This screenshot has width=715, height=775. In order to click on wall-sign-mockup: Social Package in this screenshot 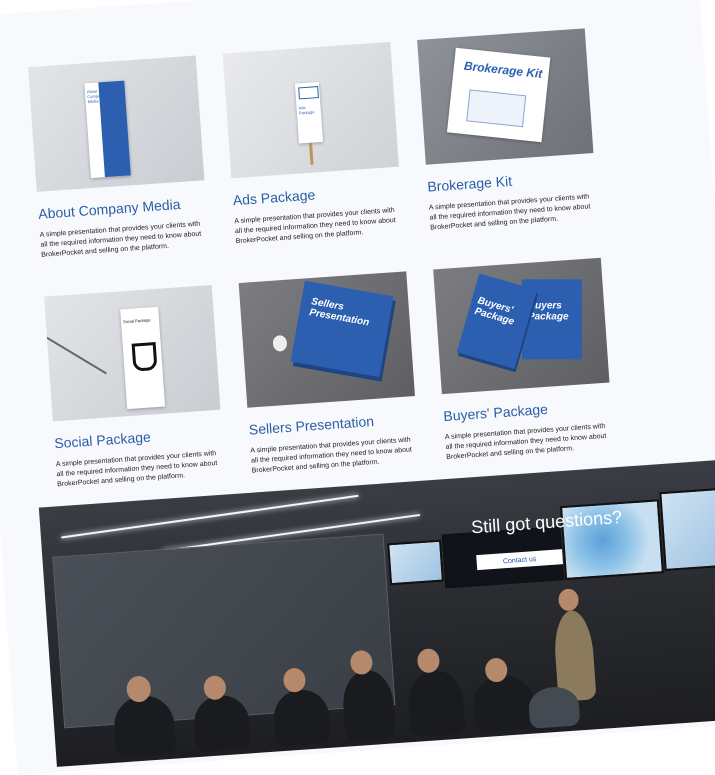, I will do `click(143, 358)`.